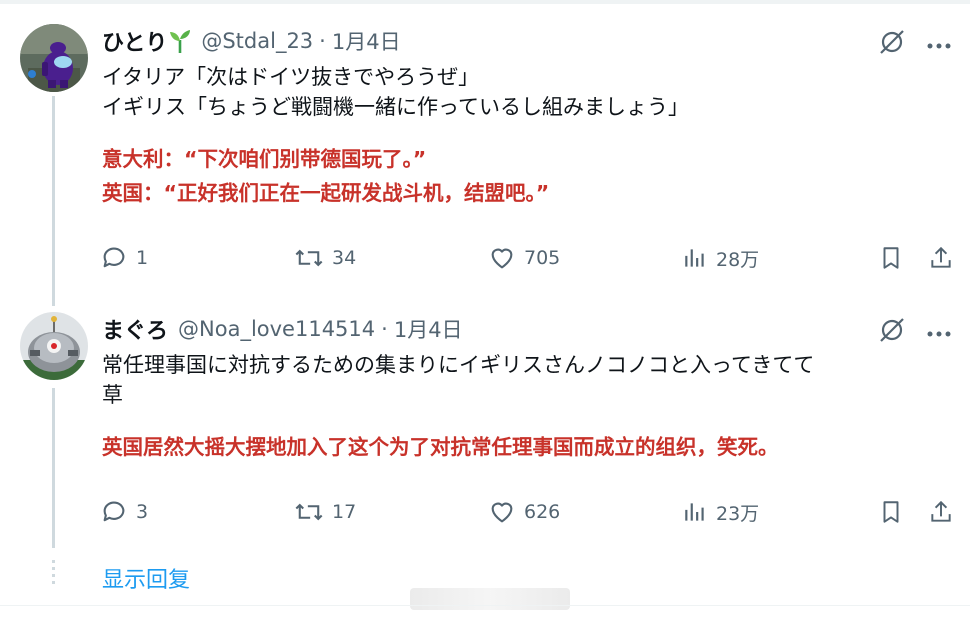  I want to click on like-button: 626, so click(524, 512).